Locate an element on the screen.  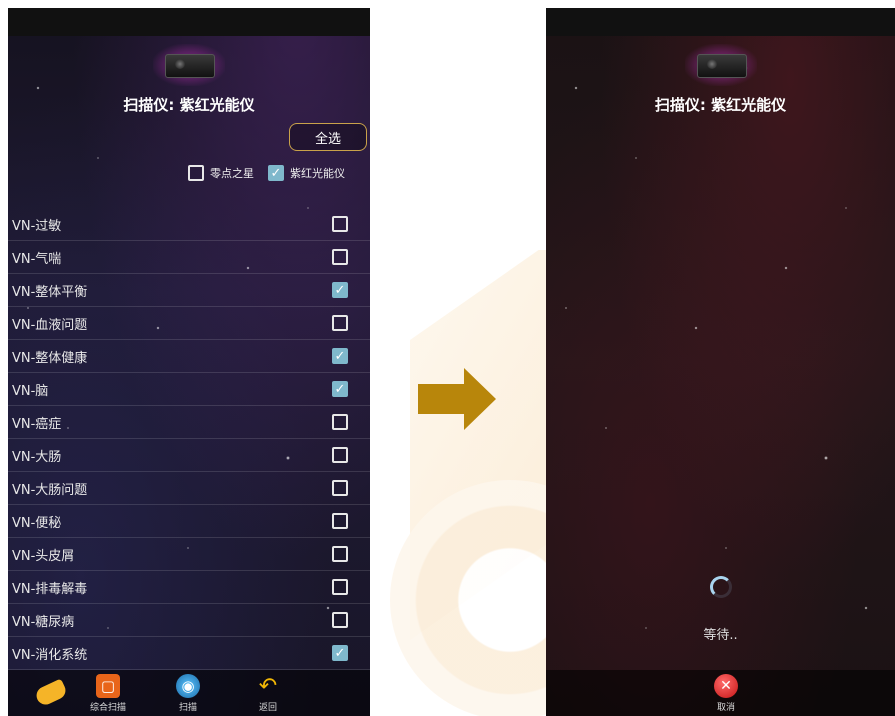
cancel-label: 取消 is located at coordinates (725, 708).